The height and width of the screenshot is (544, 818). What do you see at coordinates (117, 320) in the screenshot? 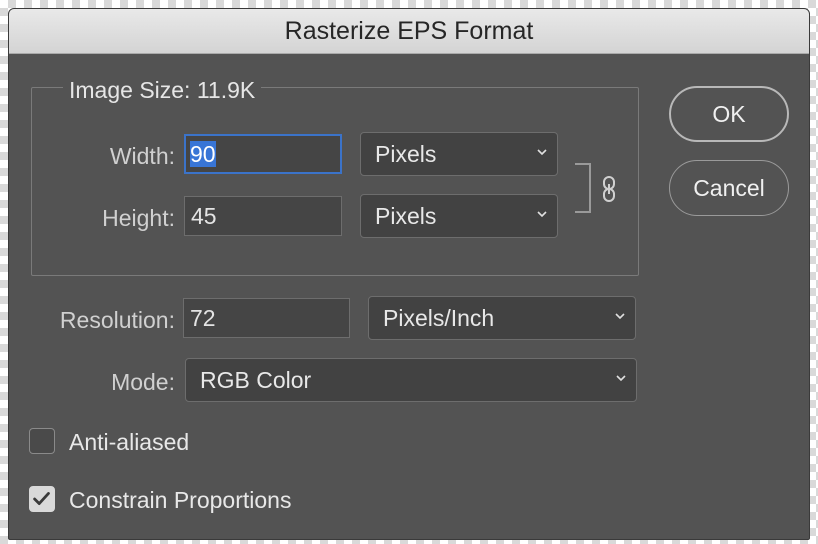
I see `resolution-label: Resolution:` at bounding box center [117, 320].